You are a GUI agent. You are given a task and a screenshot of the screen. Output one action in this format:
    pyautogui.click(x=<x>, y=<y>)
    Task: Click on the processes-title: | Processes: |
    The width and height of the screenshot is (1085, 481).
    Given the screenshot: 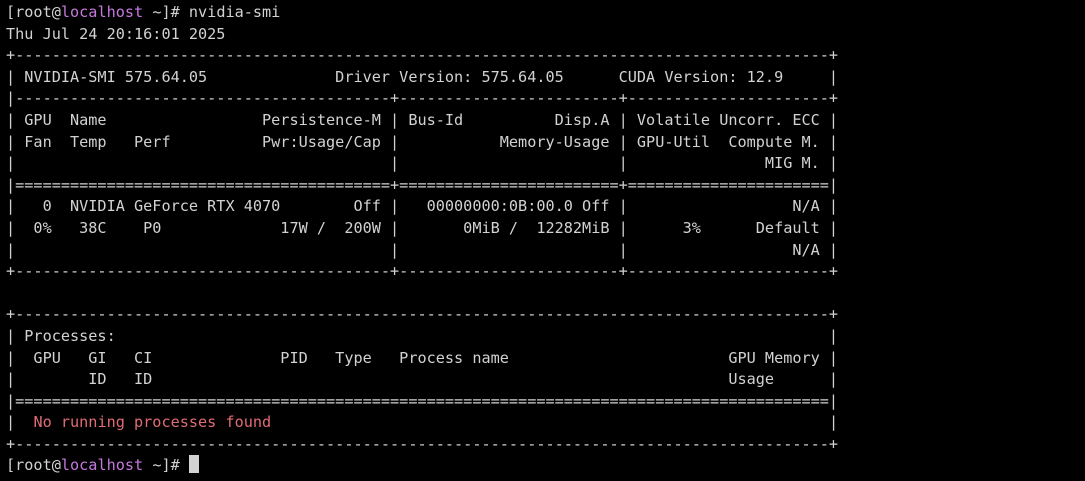 What is the action you would take?
    pyautogui.click(x=422, y=335)
    